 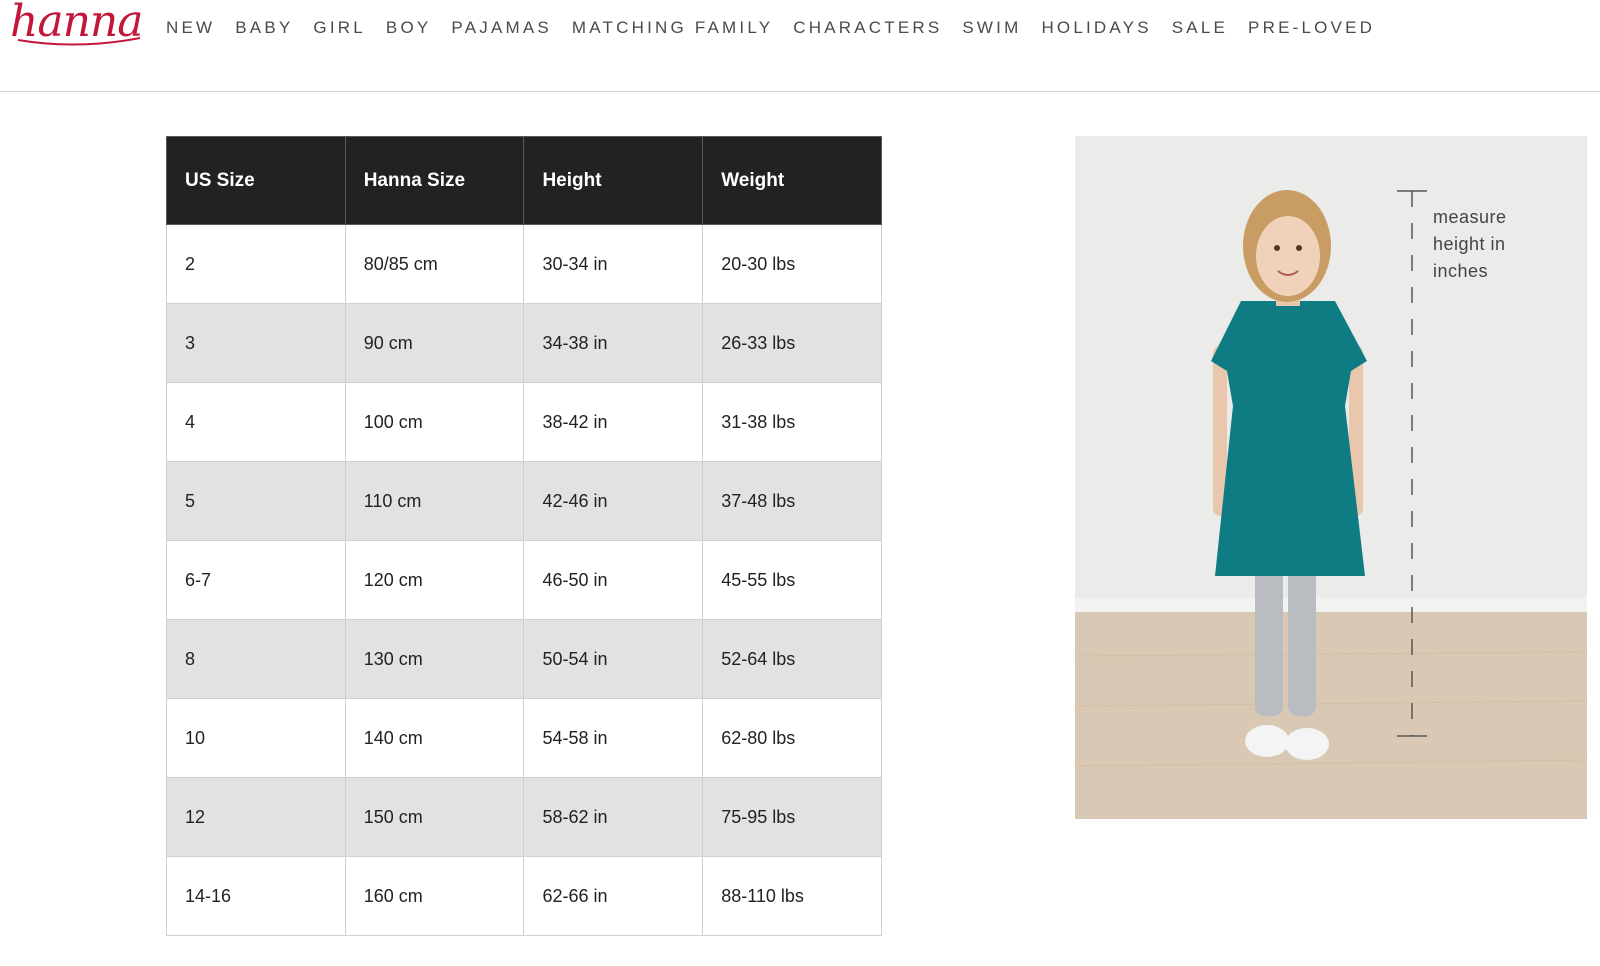 I want to click on hanna-size-cell: 160 cm, so click(x=434, y=896).